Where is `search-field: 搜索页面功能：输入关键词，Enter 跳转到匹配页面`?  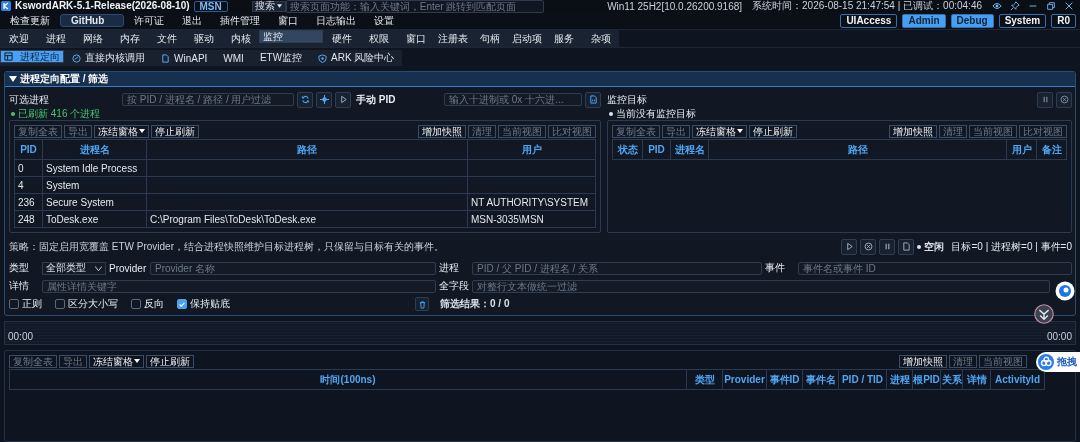
search-field: 搜索页面功能：输入关键词，Enter 跳转到匹配页面 is located at coordinates (414, 6).